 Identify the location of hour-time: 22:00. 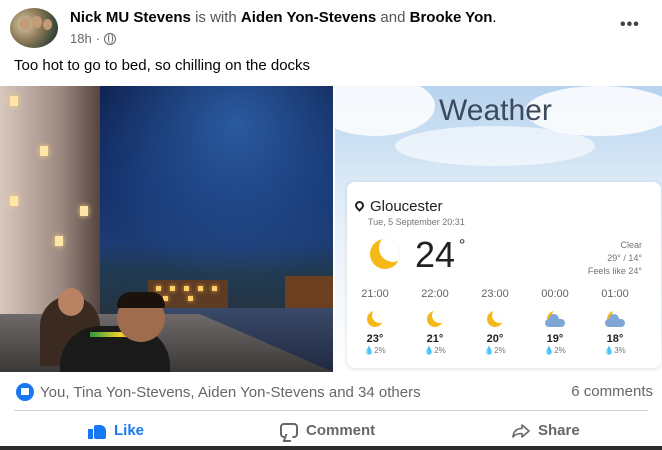
(435, 294).